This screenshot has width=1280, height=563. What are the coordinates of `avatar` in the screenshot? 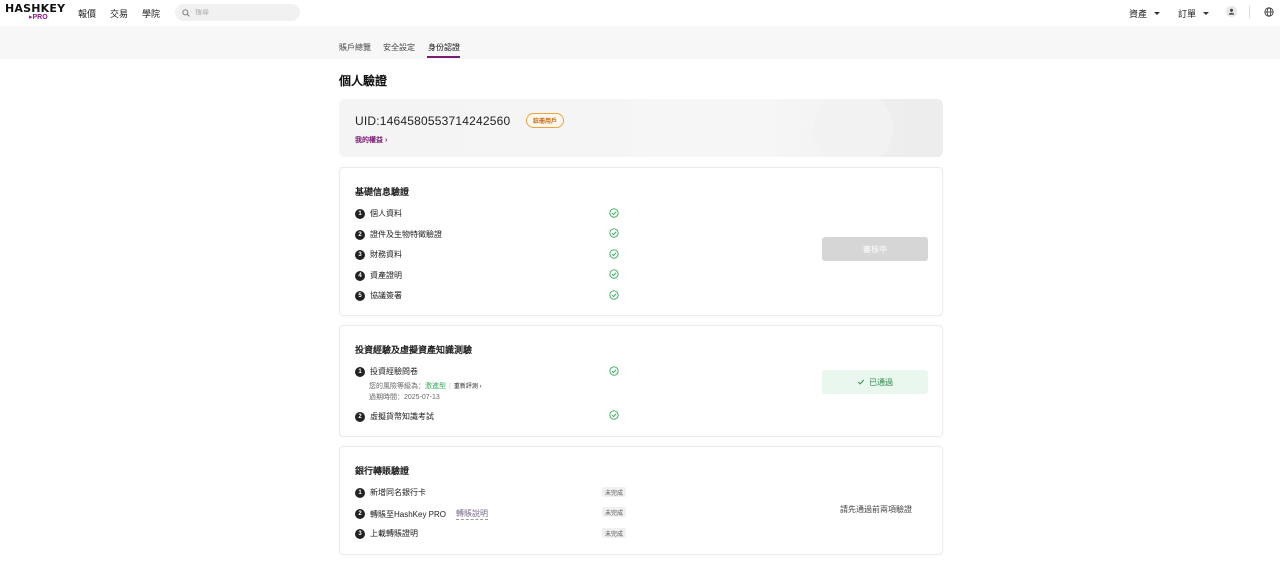 It's located at (1231, 11).